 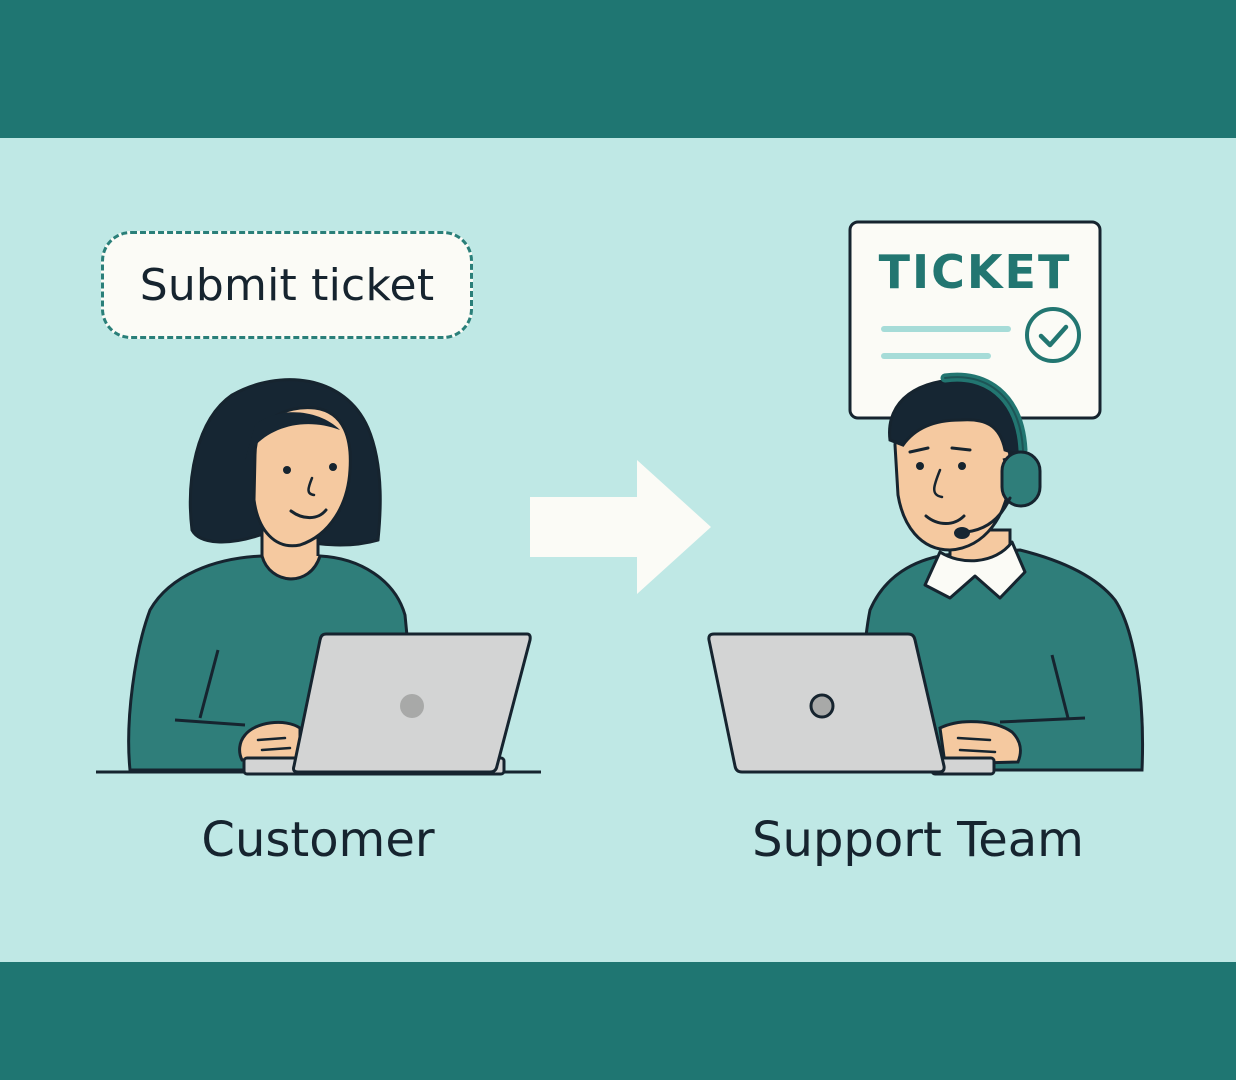 I want to click on customer-label: Customer, so click(x=318, y=840).